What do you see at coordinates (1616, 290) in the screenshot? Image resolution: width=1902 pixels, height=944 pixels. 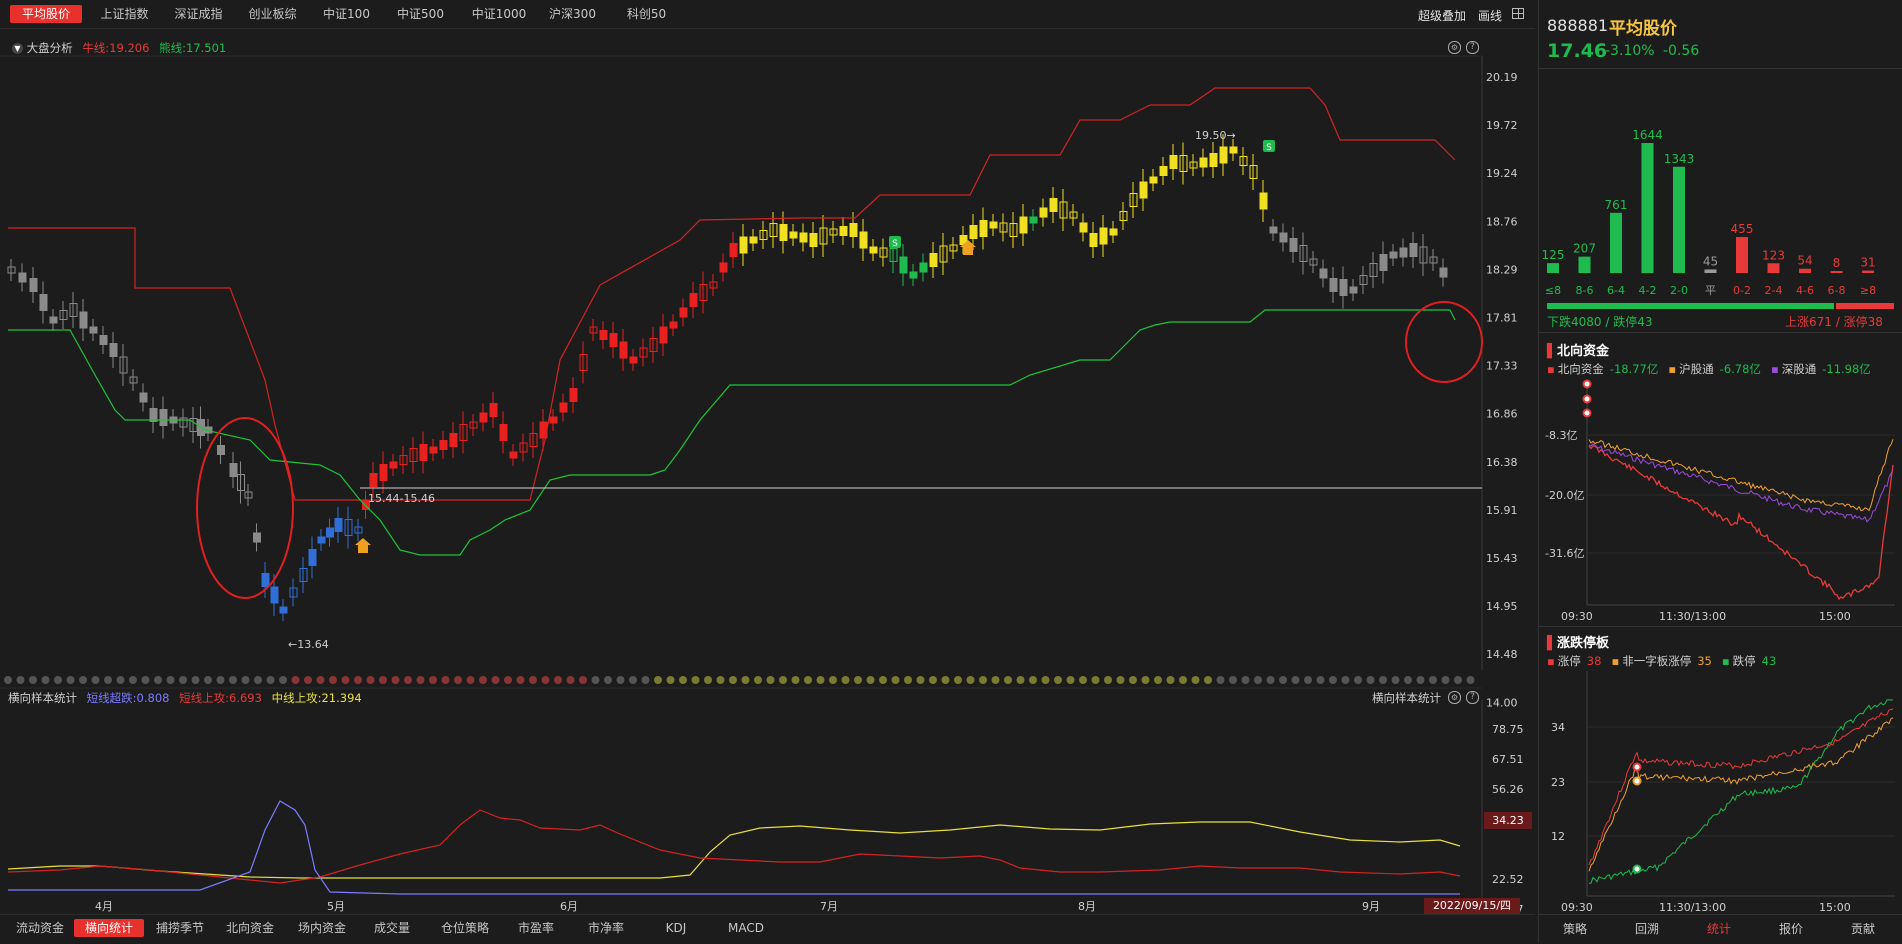 I see `distribution-label: 6-4` at bounding box center [1616, 290].